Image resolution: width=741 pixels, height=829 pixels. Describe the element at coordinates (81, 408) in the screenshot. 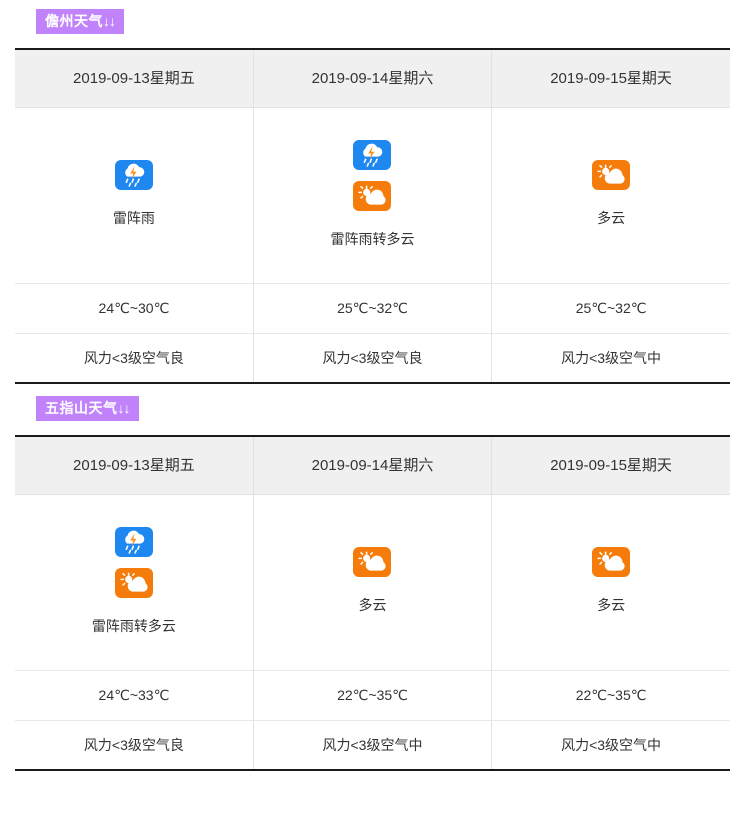

I see `section-badge-label: 五指山天气` at that location.